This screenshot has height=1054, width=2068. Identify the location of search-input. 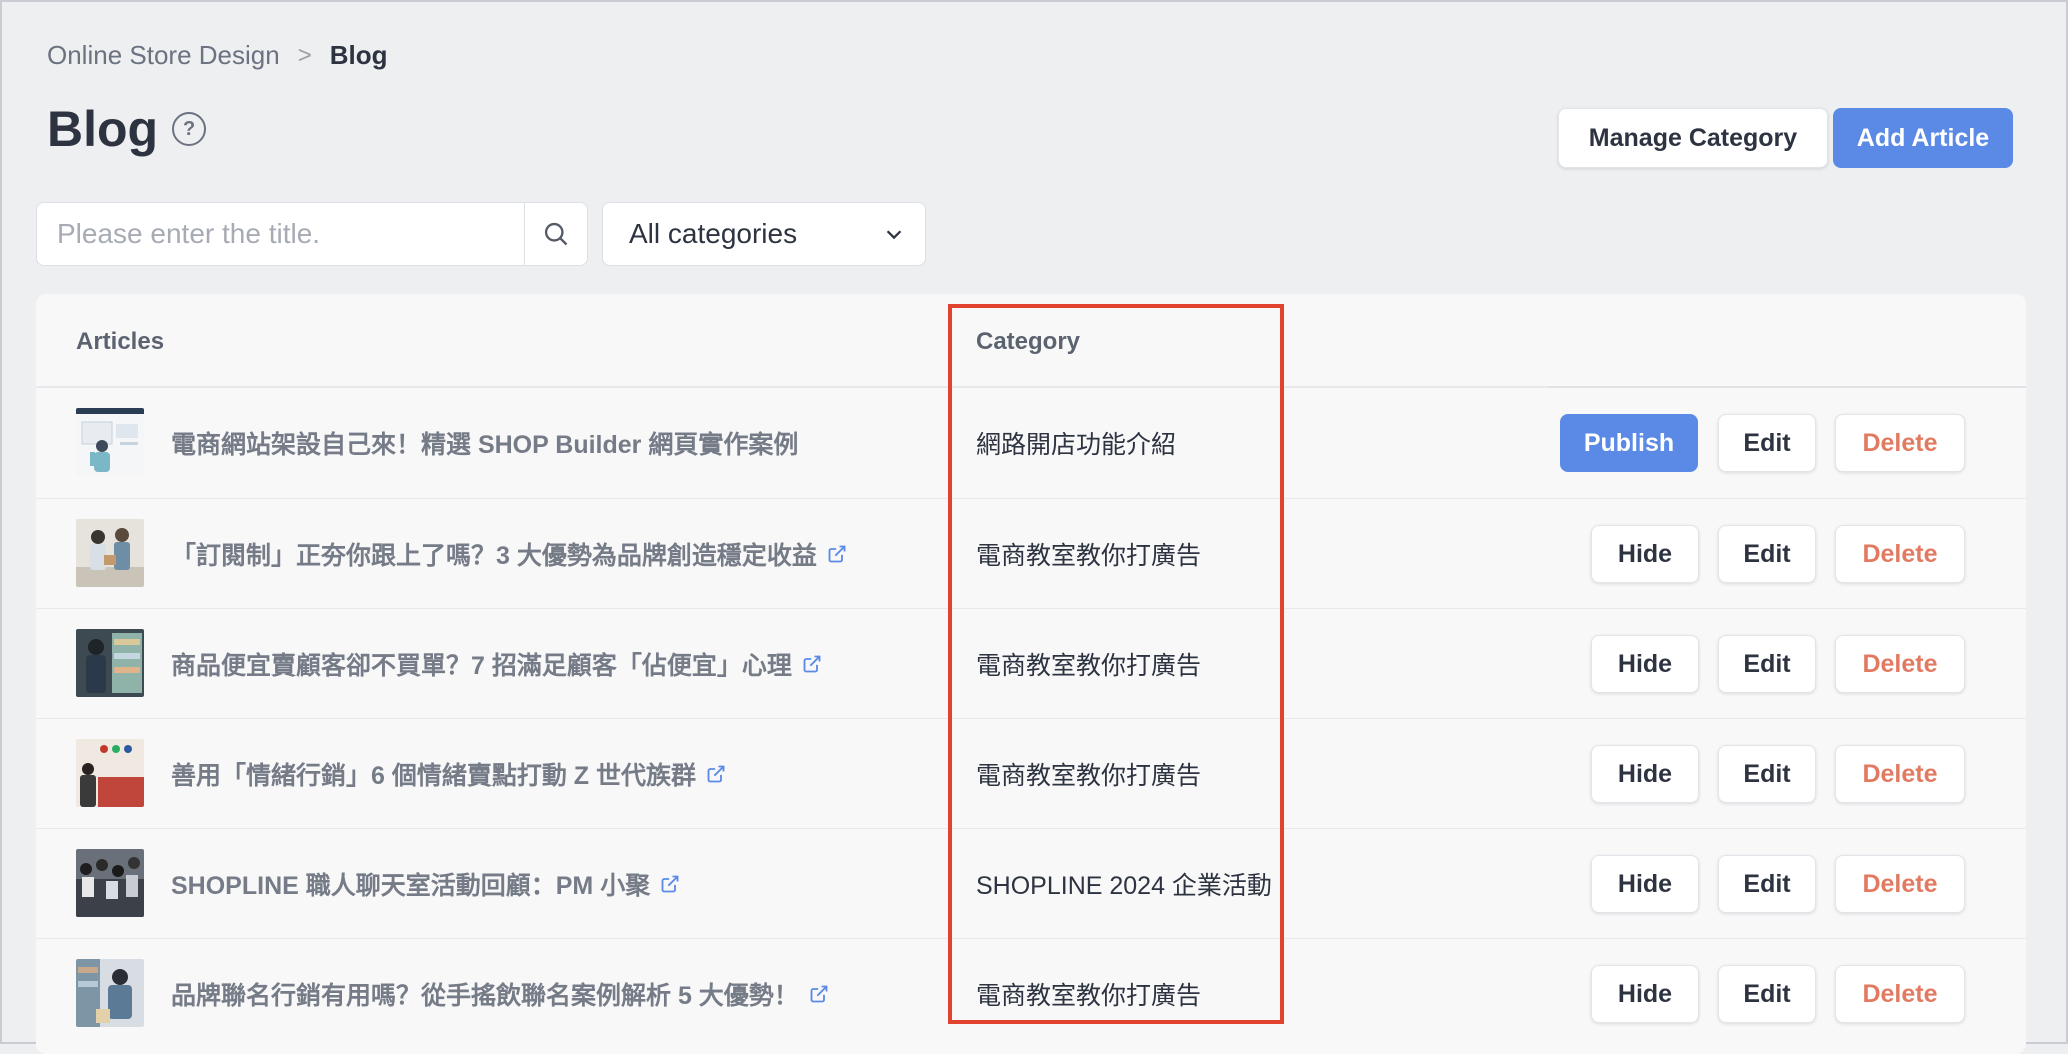
(280, 234).